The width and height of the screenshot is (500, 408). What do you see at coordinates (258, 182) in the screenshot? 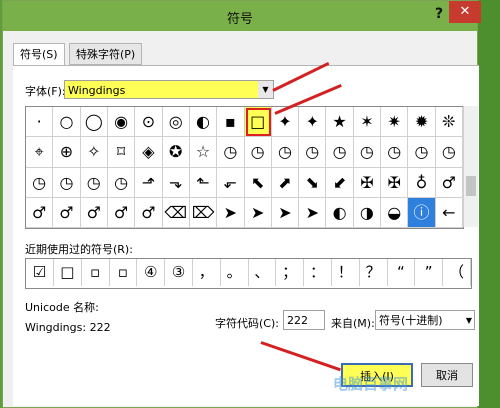
I see `symbol-cell: ⬉` at bounding box center [258, 182].